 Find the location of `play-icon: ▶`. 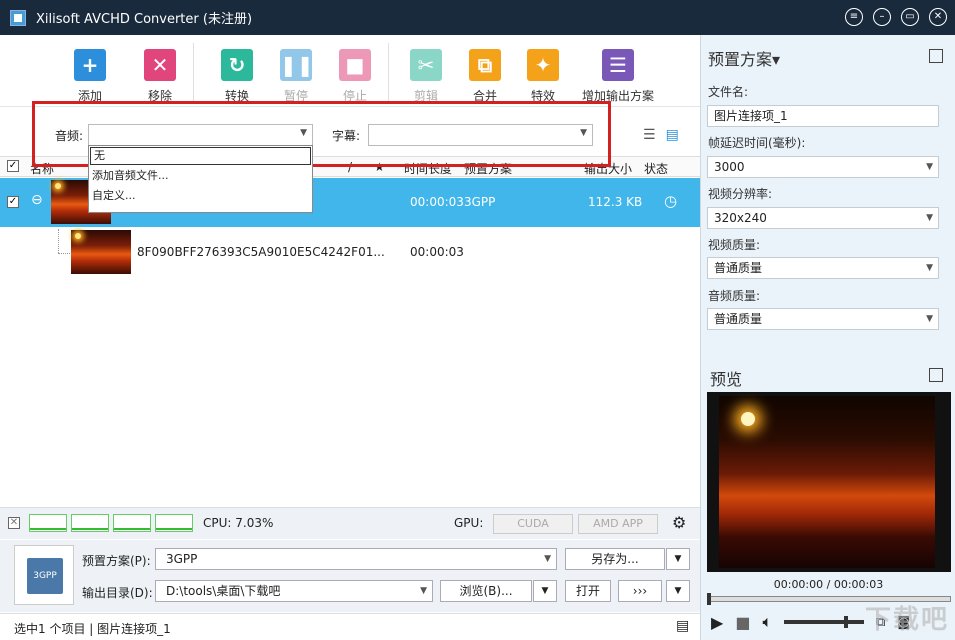

play-icon: ▶ is located at coordinates (717, 622).